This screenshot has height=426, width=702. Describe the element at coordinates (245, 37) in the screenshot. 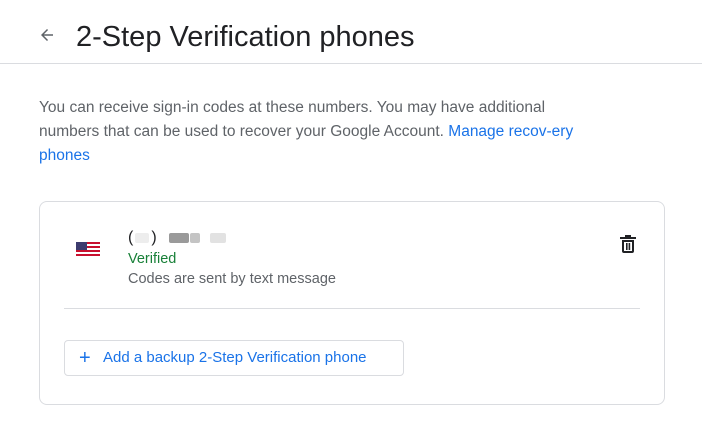

I see `page-title: 2-Step Verification phones` at that location.